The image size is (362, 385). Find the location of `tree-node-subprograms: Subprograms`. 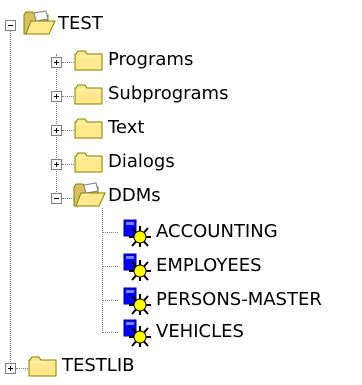

tree-node-subprograms: Subprograms is located at coordinates (168, 94).